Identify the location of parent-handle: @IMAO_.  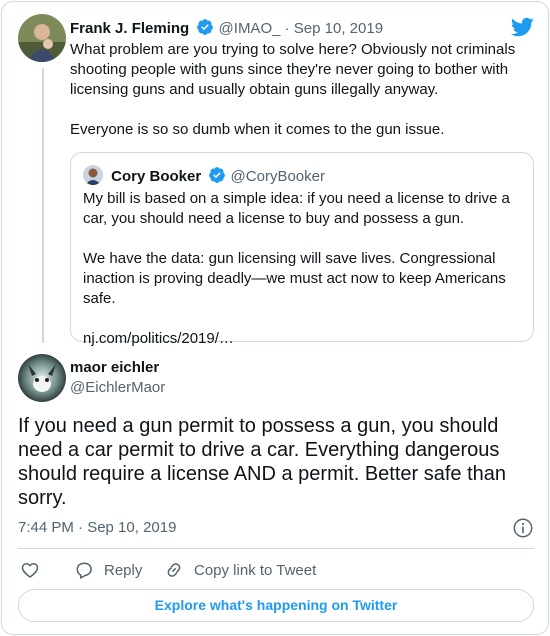
(250, 28).